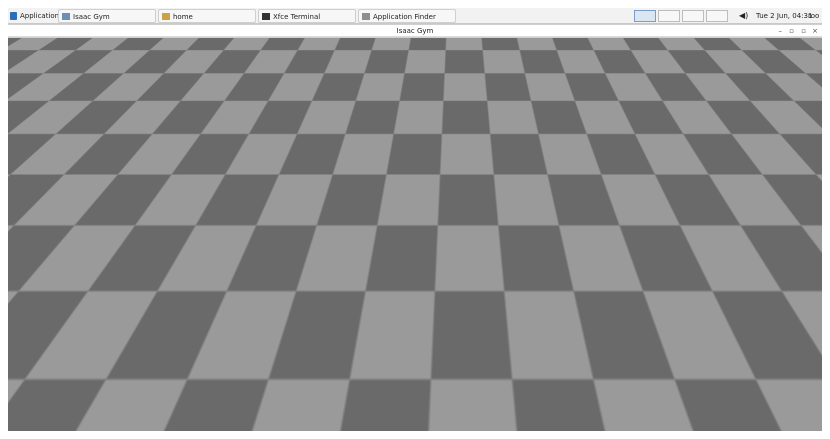 This screenshot has height=439, width=830. Describe the element at coordinates (89, 284) in the screenshot. I see `body-item-lfoot: ▶ lfoot` at that location.